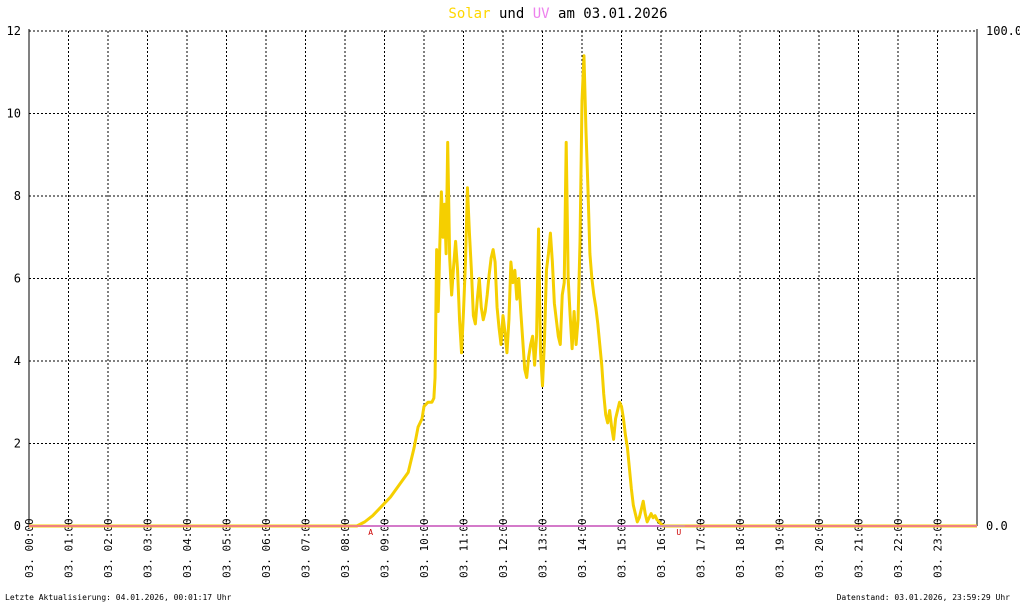  I want to click on x-tick-label: 03. 12:00, so click(503, 548).